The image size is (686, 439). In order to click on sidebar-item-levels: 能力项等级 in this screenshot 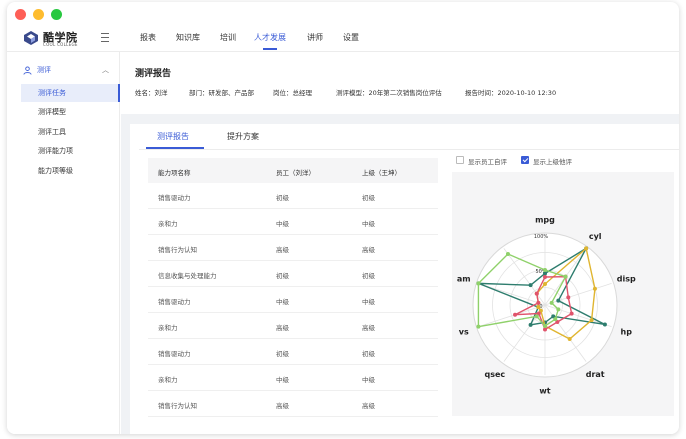, I will do `click(70, 171)`.